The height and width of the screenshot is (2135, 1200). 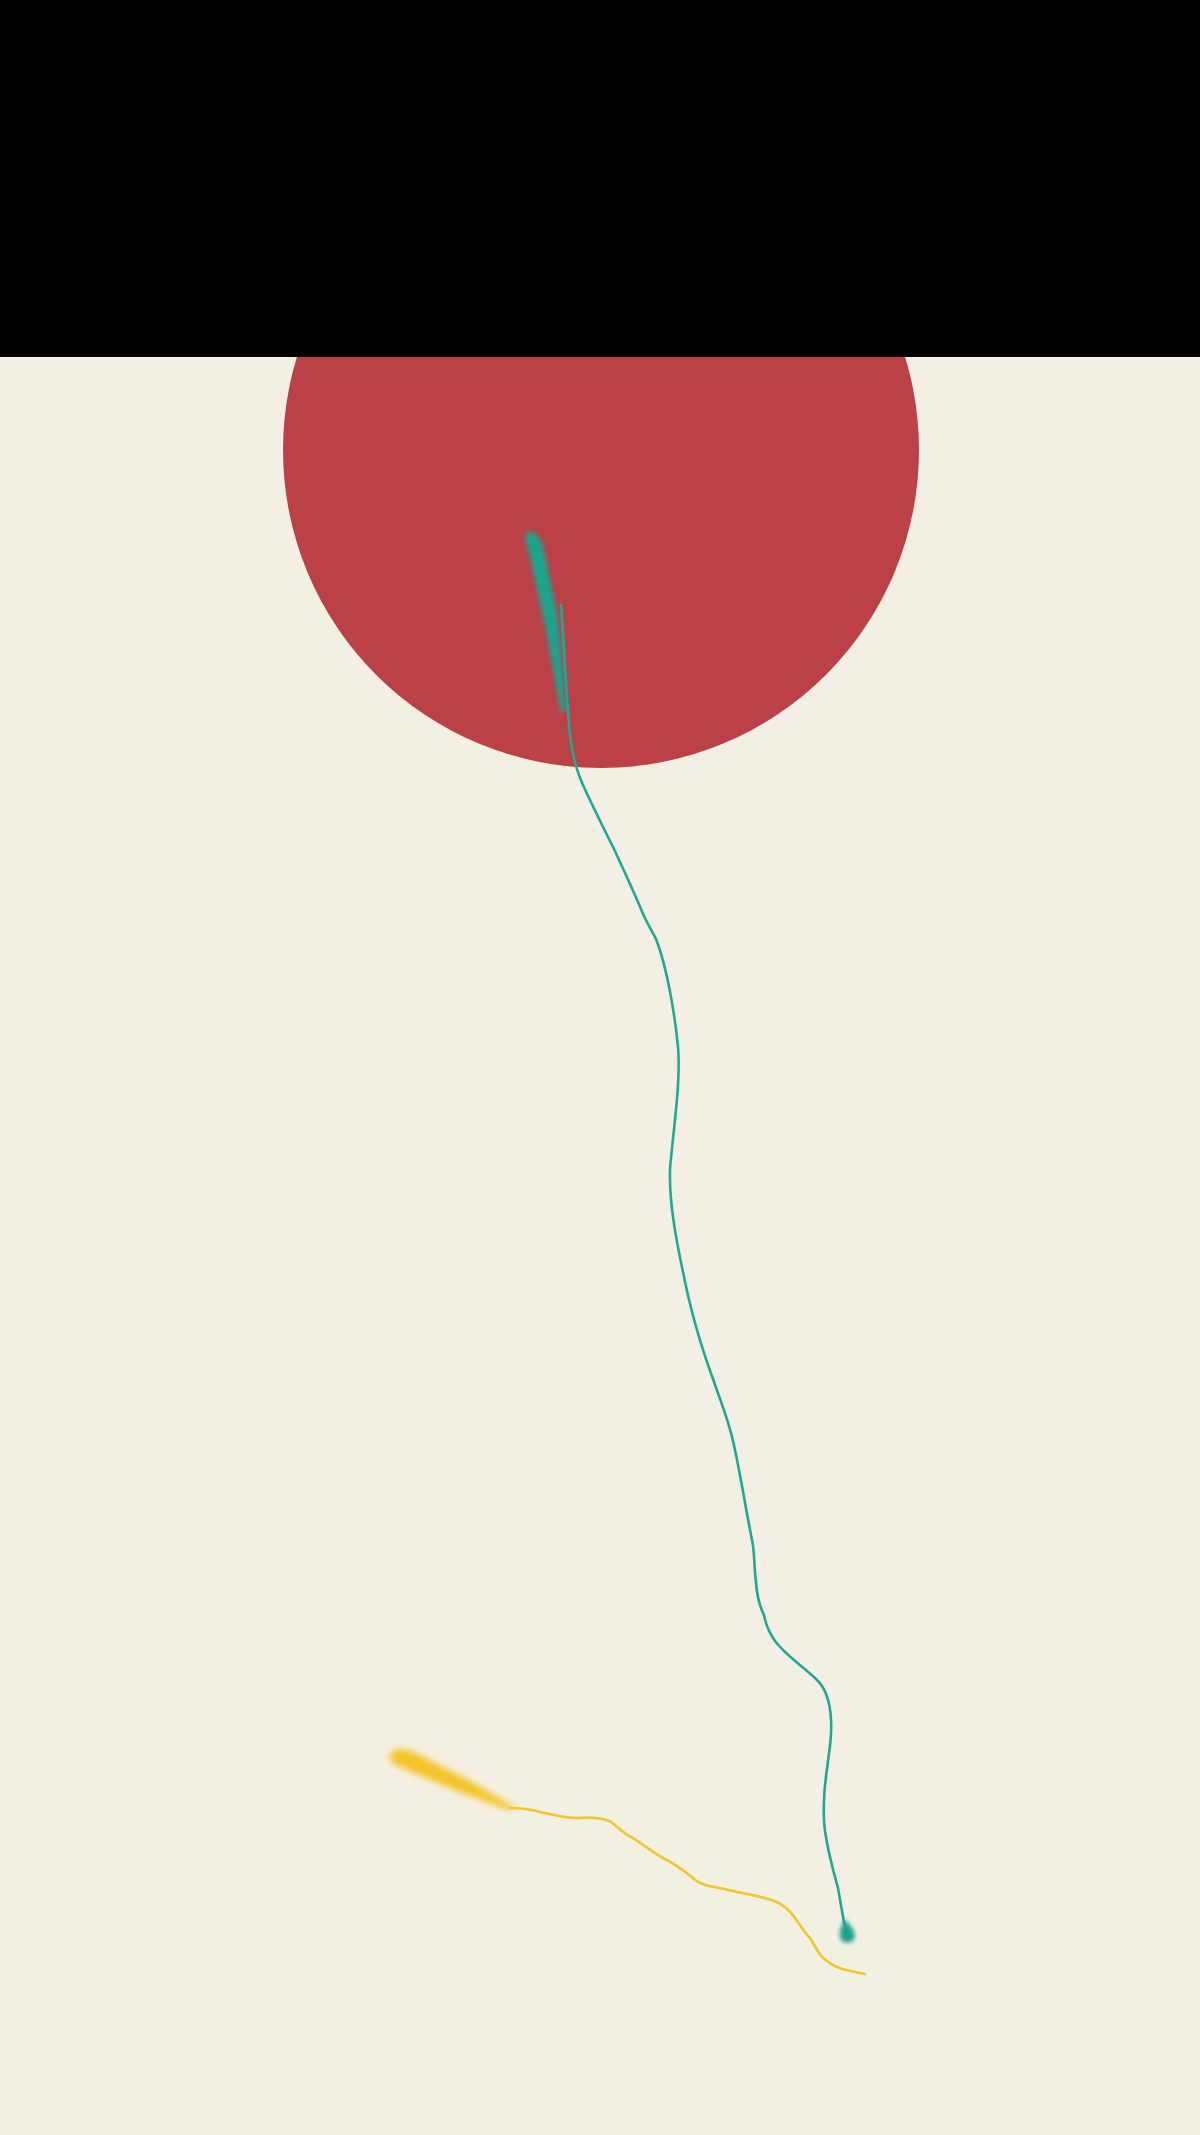 I want to click on teal-stroke-tip, so click(x=847, y=1931).